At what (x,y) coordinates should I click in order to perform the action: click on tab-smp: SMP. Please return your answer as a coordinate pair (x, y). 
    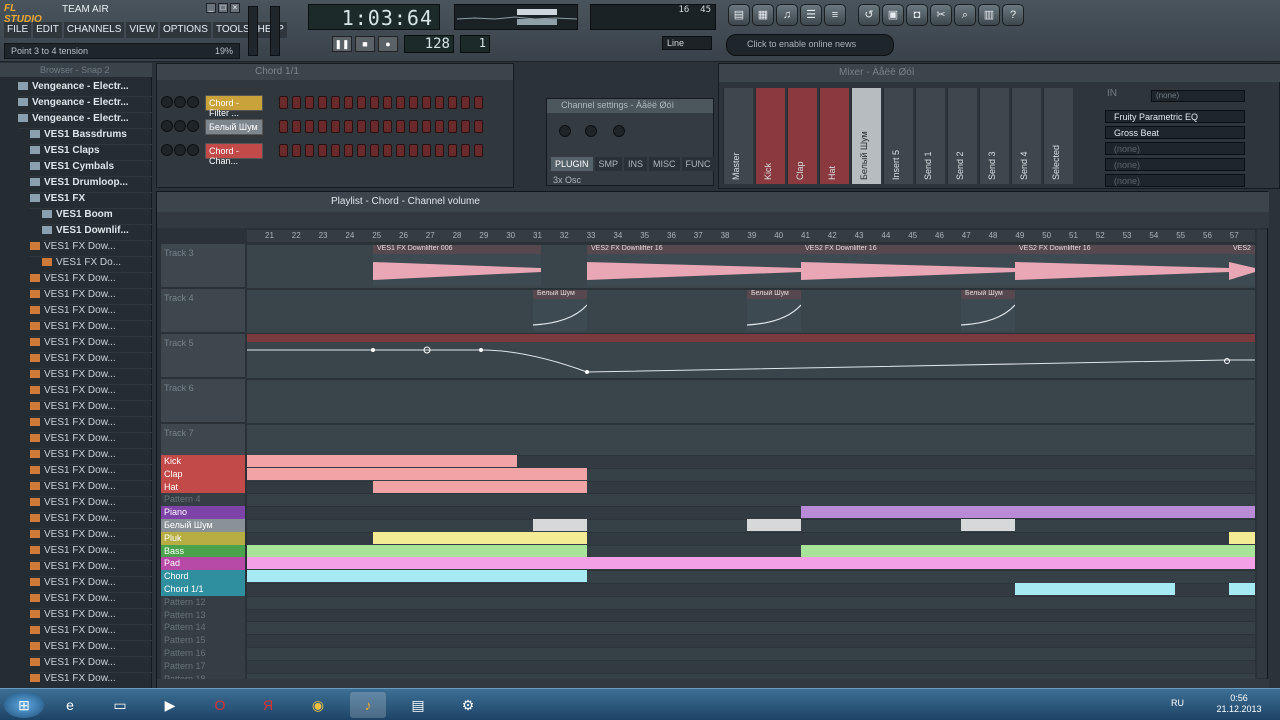
    Looking at the image, I should click on (608, 164).